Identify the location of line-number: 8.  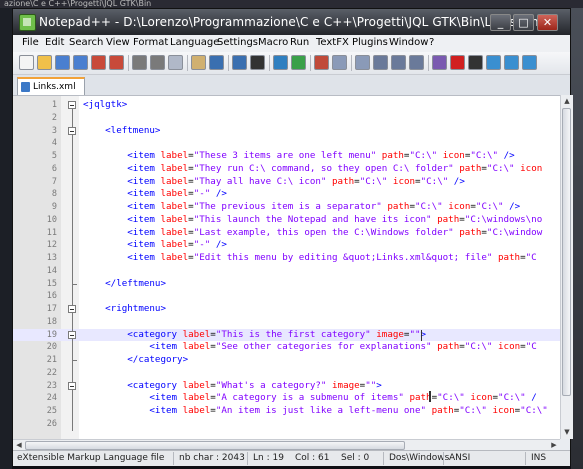
(54, 194).